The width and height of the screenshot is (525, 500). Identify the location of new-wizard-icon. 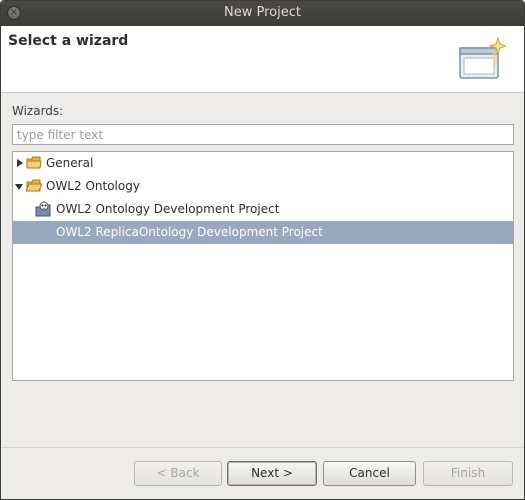
(482, 57).